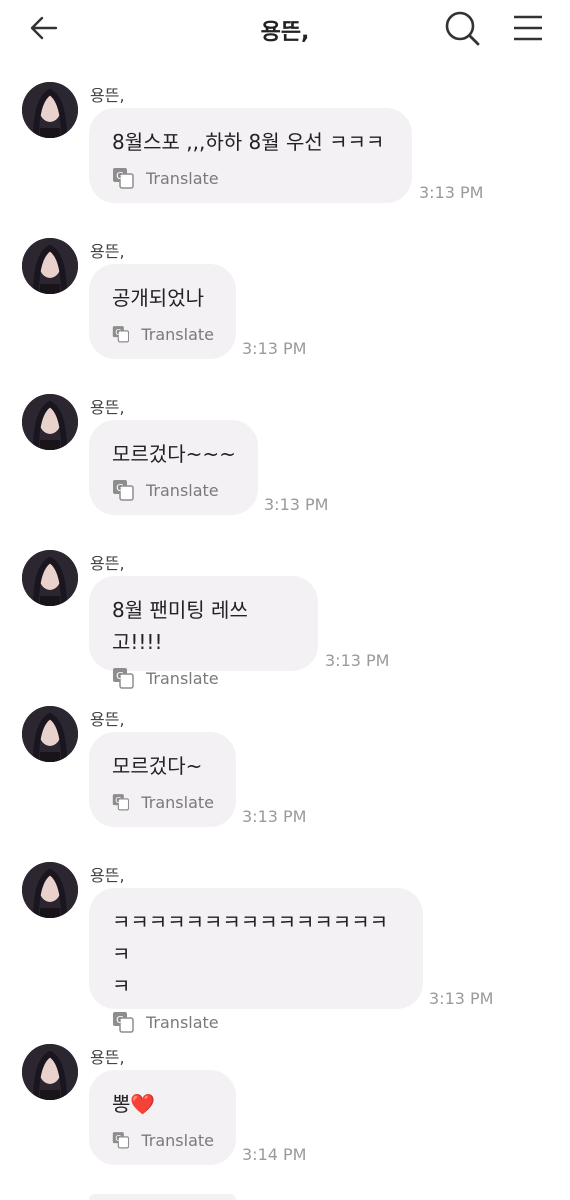 Image resolution: width=570 pixels, height=1200 pixels. Describe the element at coordinates (250, 954) in the screenshot. I see `message-text: ㅋㅋㅋㅋㅋㅋㅋㅋㅋㅋㅋㅋㅋㅋㅋㅋ ㅋ` at that location.